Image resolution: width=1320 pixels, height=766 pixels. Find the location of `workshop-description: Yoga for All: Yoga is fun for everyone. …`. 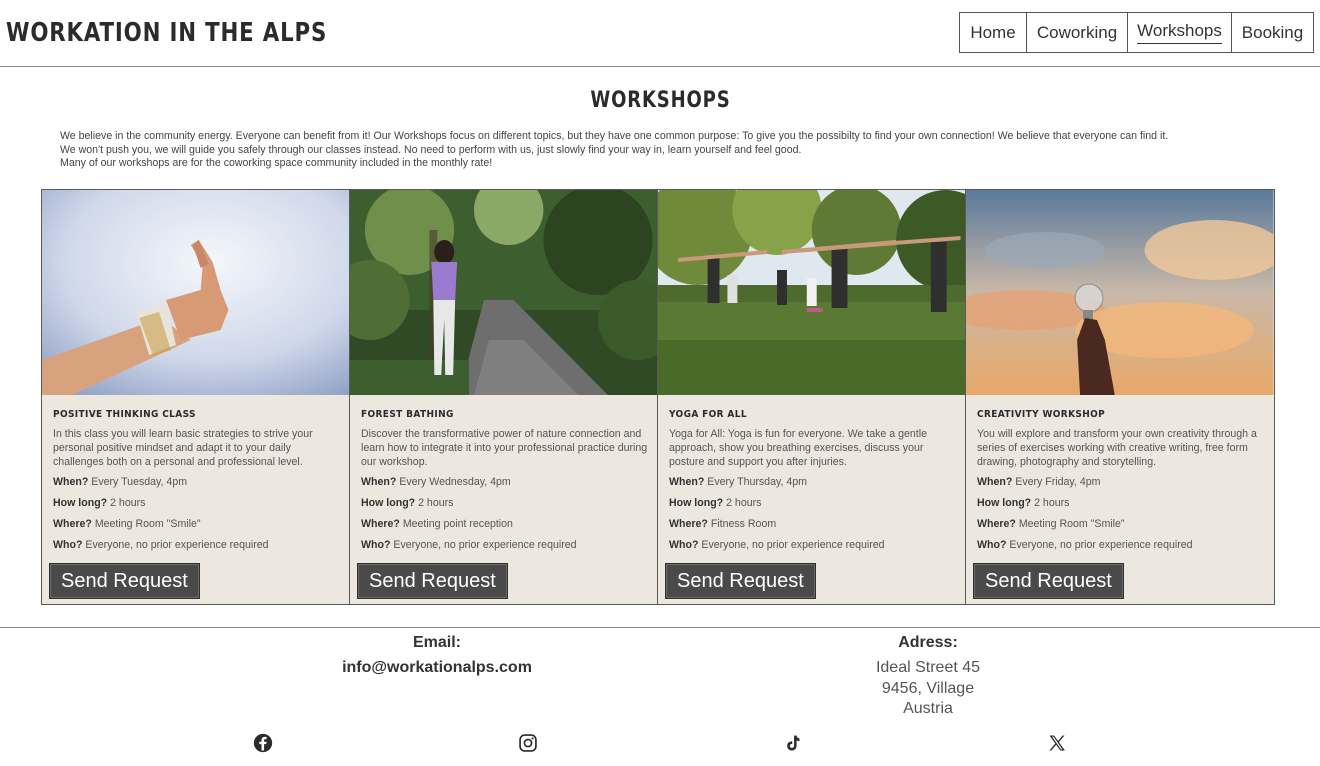

workshop-description: Yoga for All: Yoga is fun for everyone. … is located at coordinates (798, 448).